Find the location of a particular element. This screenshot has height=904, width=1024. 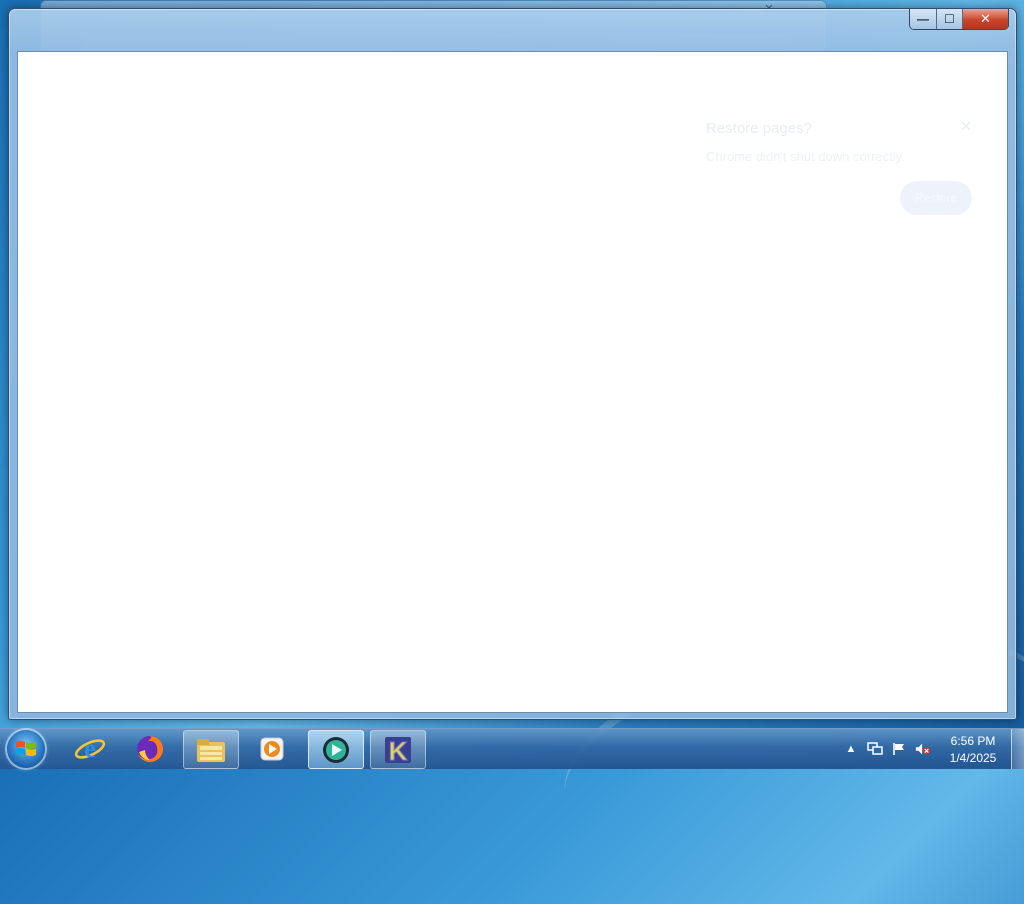

restore-dialog-description: Chrome didn't shut down correctly. is located at coordinates (805, 156).